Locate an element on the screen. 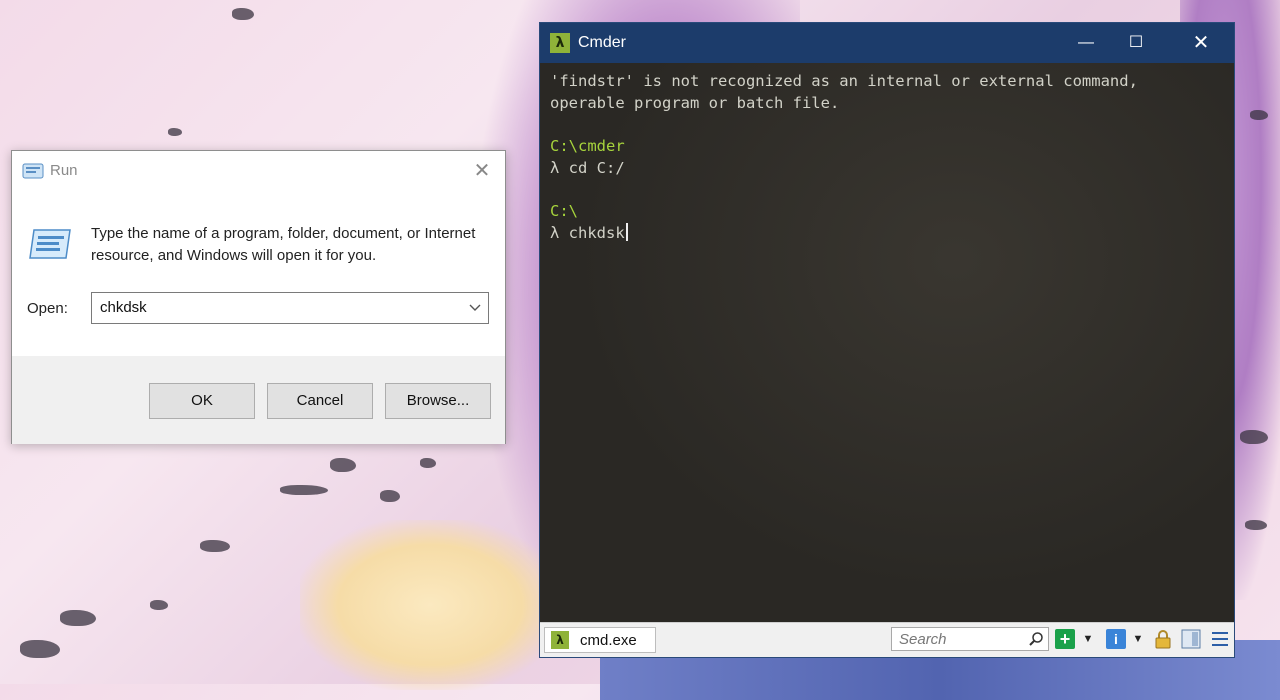 The width and height of the screenshot is (1280, 700). open-label: Open: is located at coordinates (47, 308).